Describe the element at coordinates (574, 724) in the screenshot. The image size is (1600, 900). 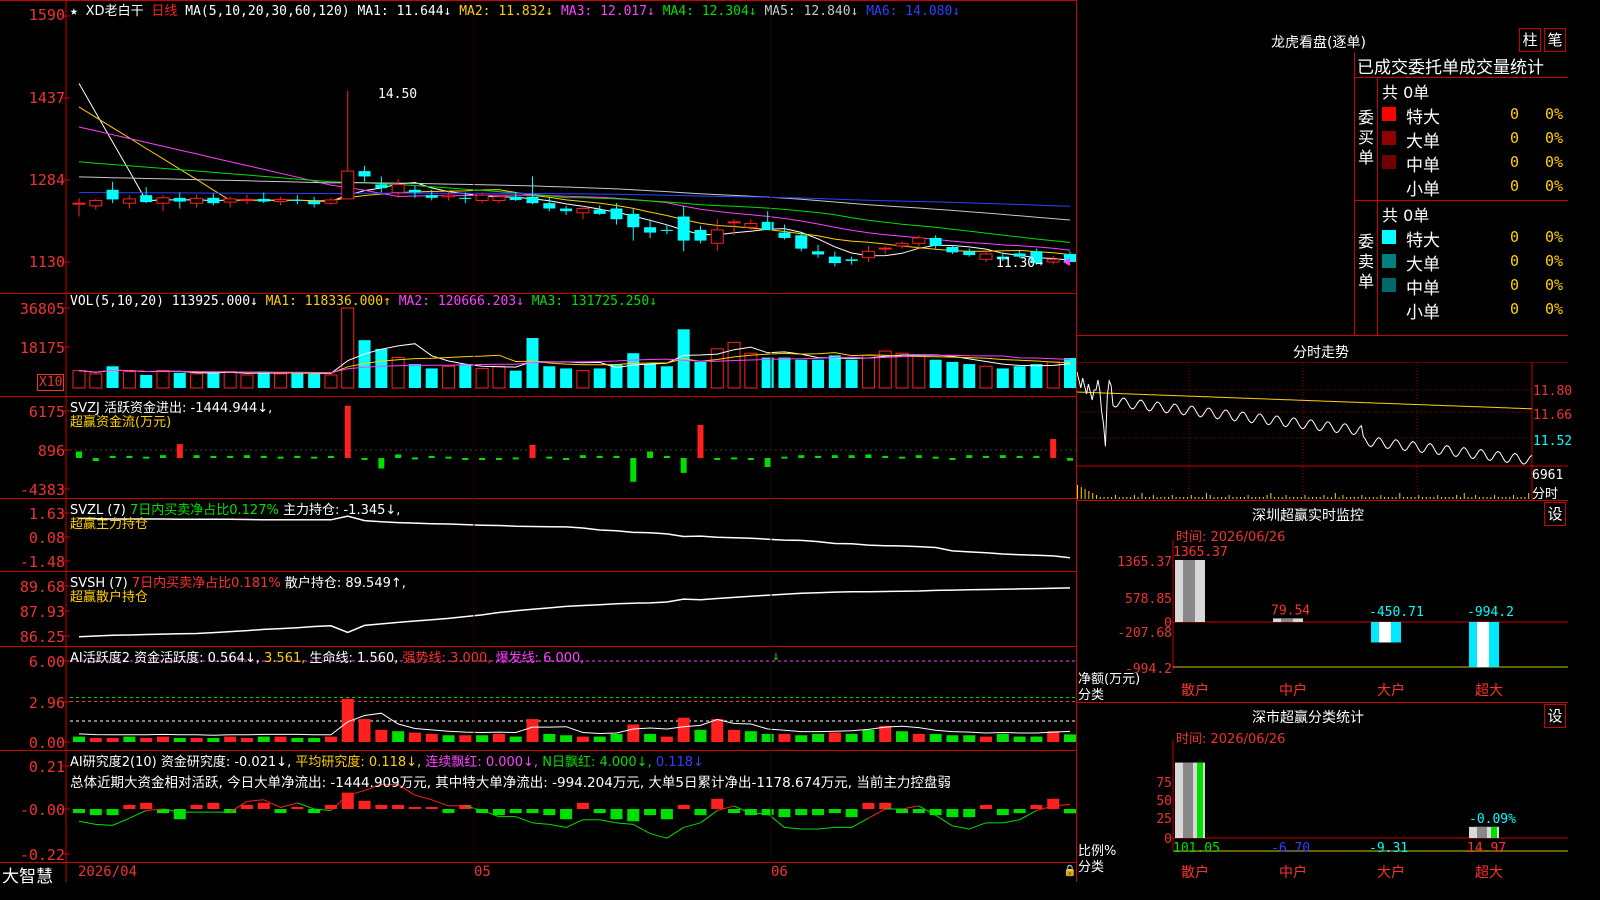
I see `activity-line` at that location.